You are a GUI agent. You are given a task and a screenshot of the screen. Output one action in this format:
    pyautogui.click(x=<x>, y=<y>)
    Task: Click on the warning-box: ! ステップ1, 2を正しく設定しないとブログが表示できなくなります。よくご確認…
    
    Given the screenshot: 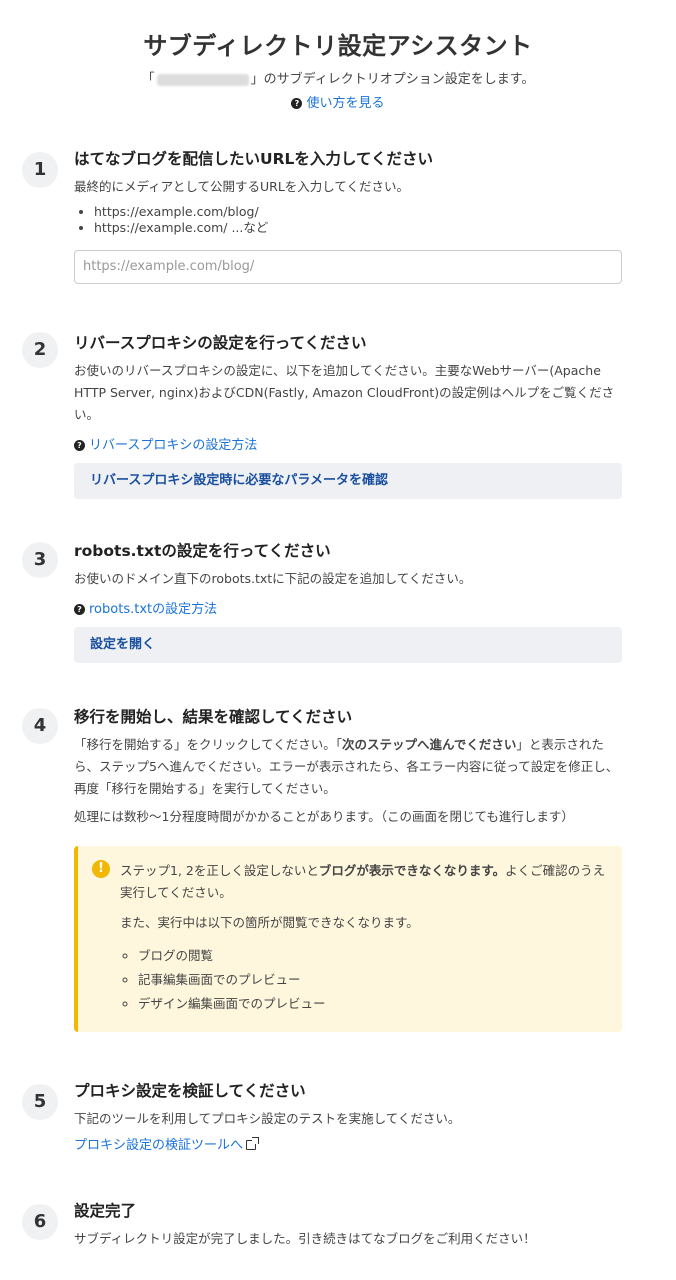 What is the action you would take?
    pyautogui.click(x=348, y=939)
    